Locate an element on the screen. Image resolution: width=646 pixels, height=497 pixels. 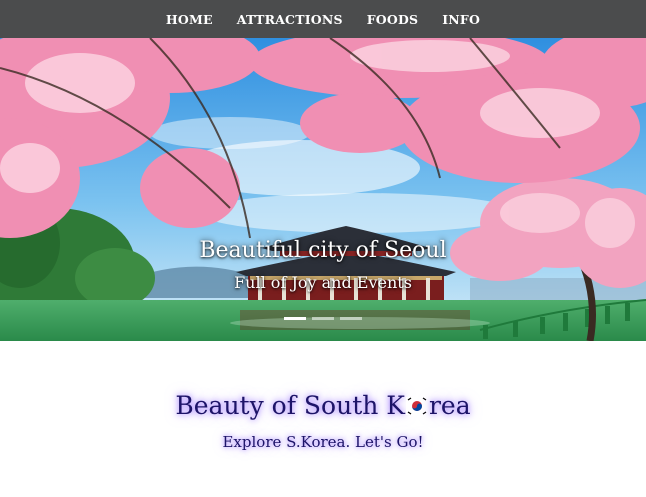
hero-caption-title: Beautiful city of Seoul is located at coordinates (323, 250).